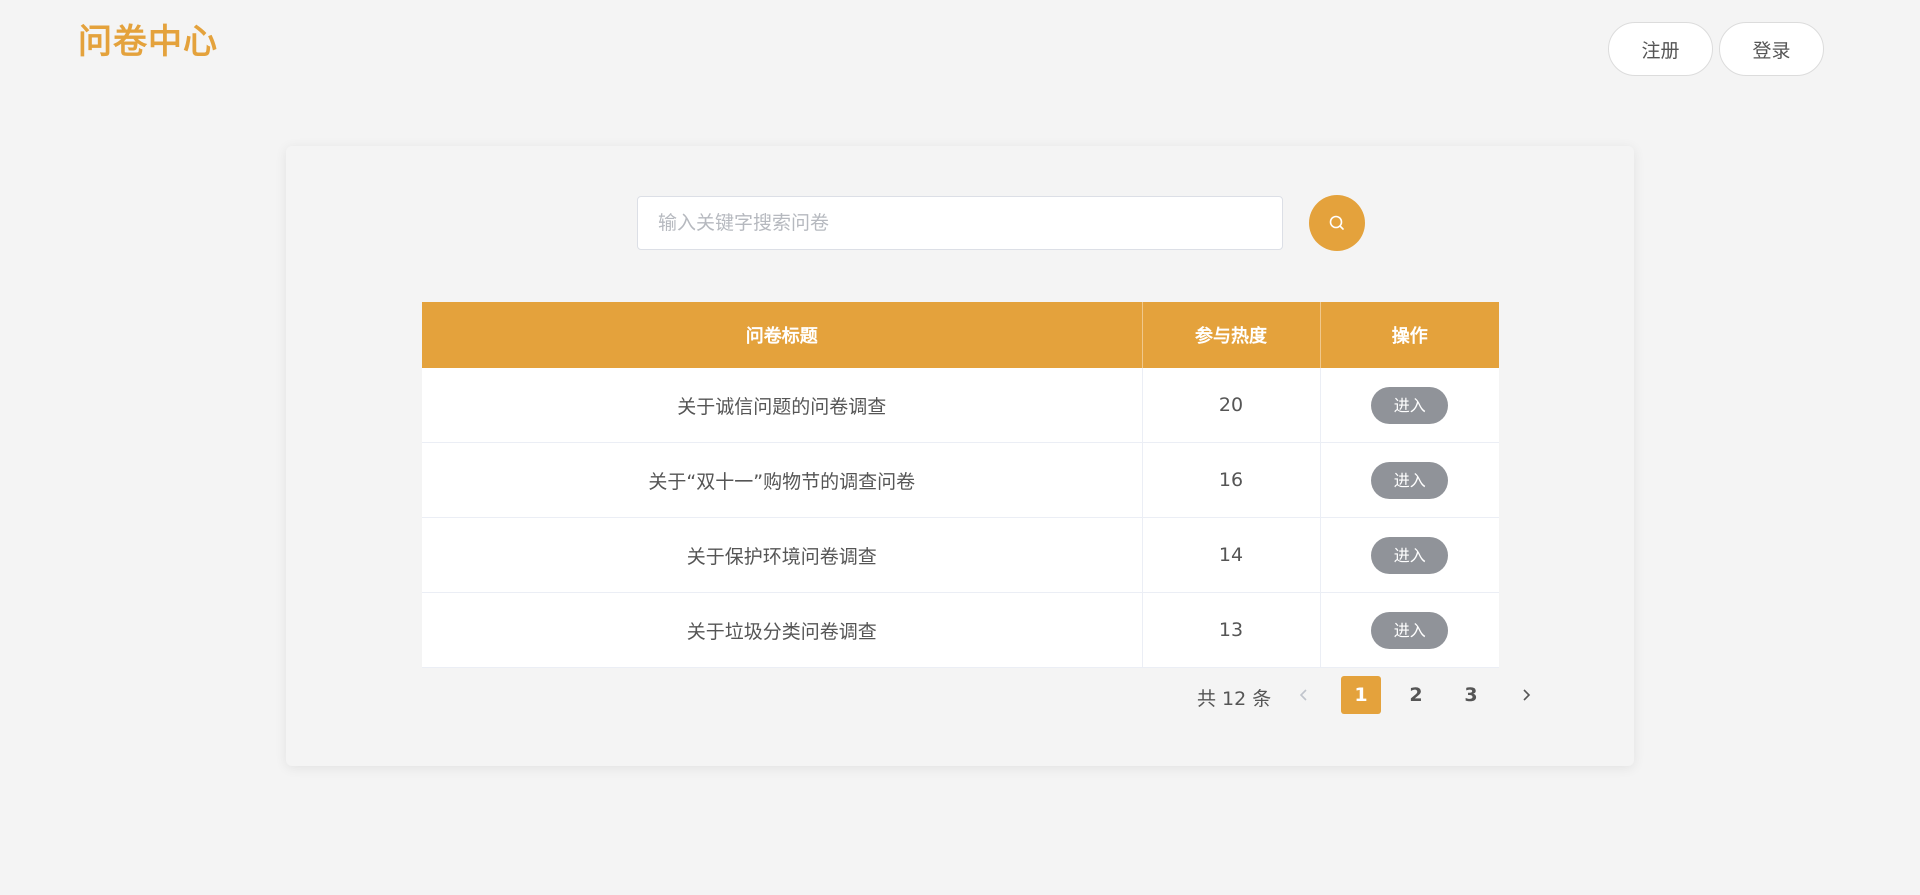 Image resolution: width=1920 pixels, height=895 pixels. What do you see at coordinates (782, 480) in the screenshot?
I see `survey-title: 关于“双十一”购物节的调查问卷` at bounding box center [782, 480].